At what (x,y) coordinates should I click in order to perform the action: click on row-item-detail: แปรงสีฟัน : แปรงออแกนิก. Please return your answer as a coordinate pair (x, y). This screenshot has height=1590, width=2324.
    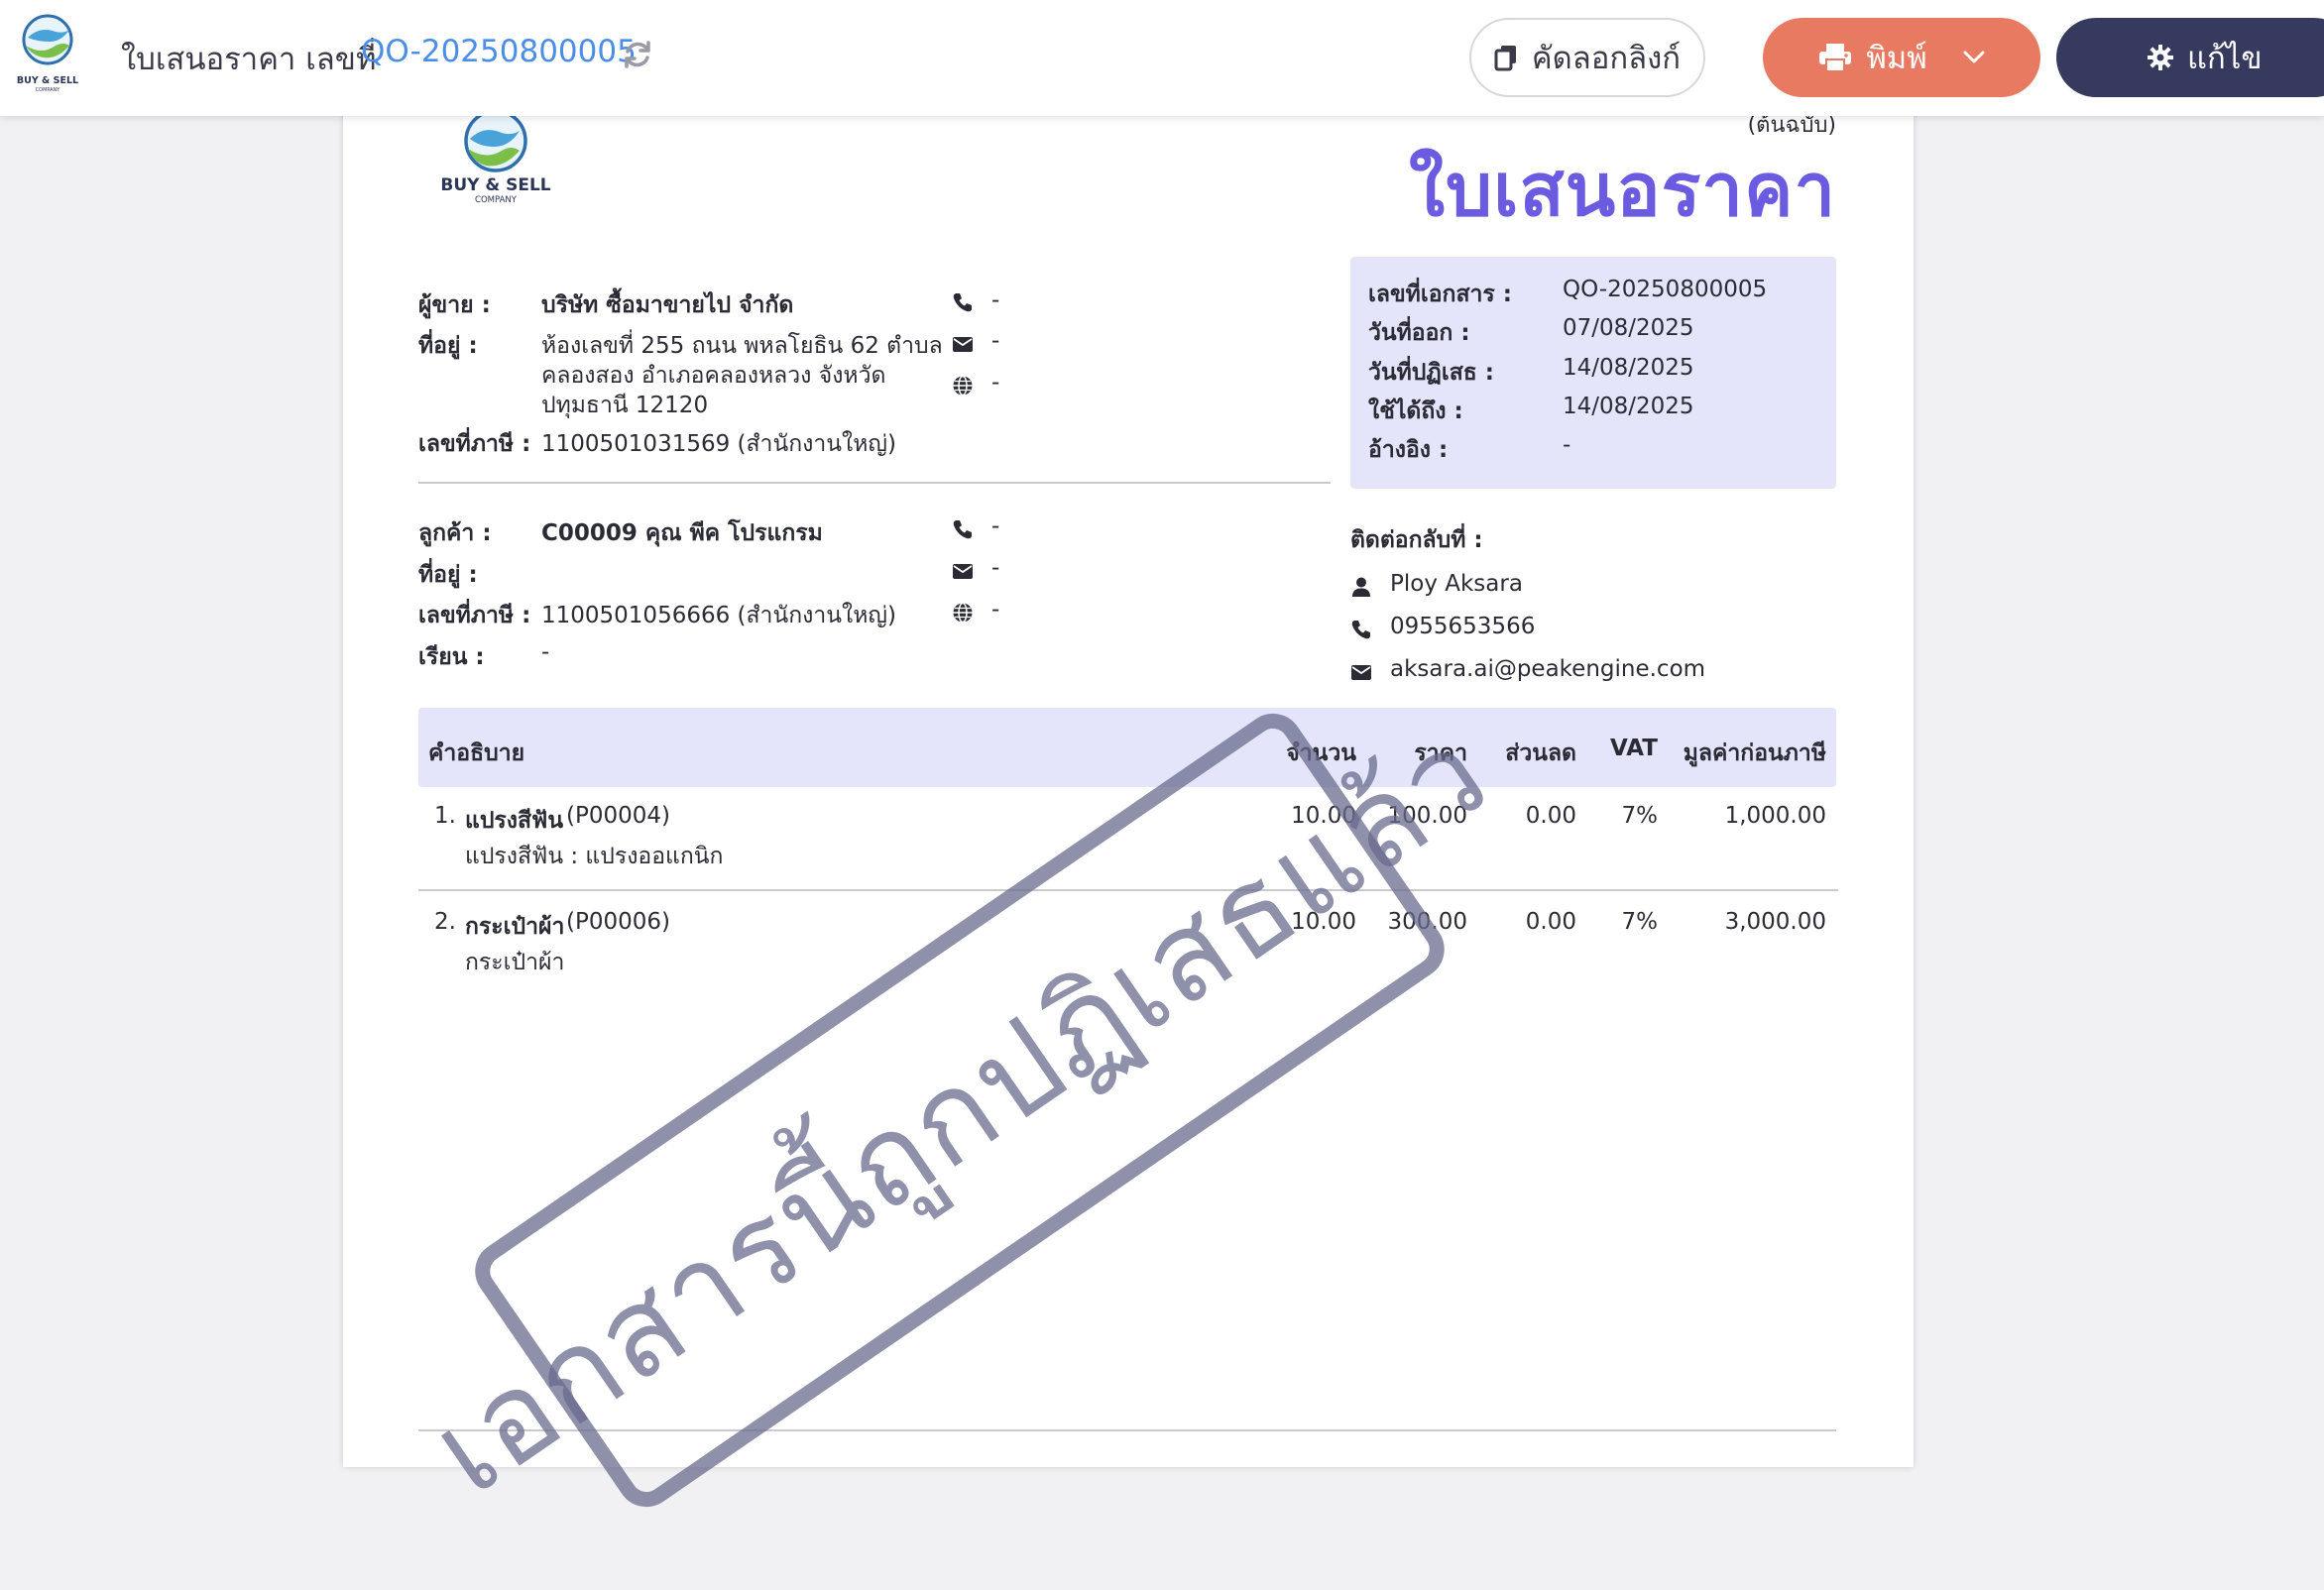
    Looking at the image, I should click on (594, 856).